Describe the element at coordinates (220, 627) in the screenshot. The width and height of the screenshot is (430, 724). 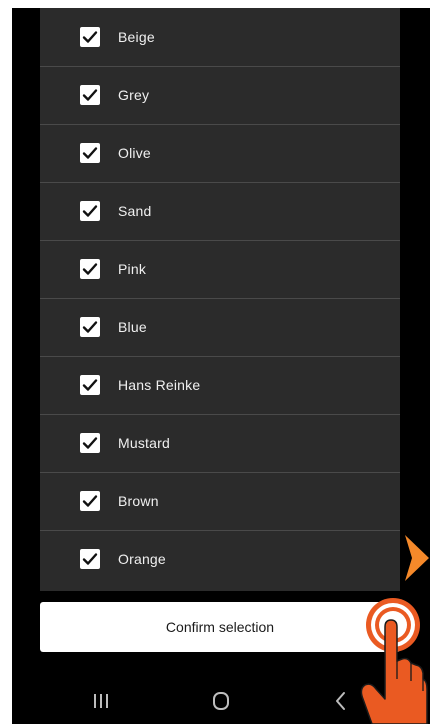
I see `confirm-selection-button: Confirm selection` at that location.